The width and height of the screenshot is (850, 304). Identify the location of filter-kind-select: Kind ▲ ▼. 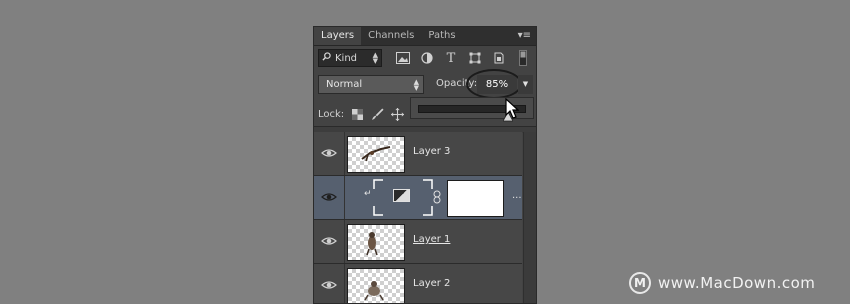
(350, 58).